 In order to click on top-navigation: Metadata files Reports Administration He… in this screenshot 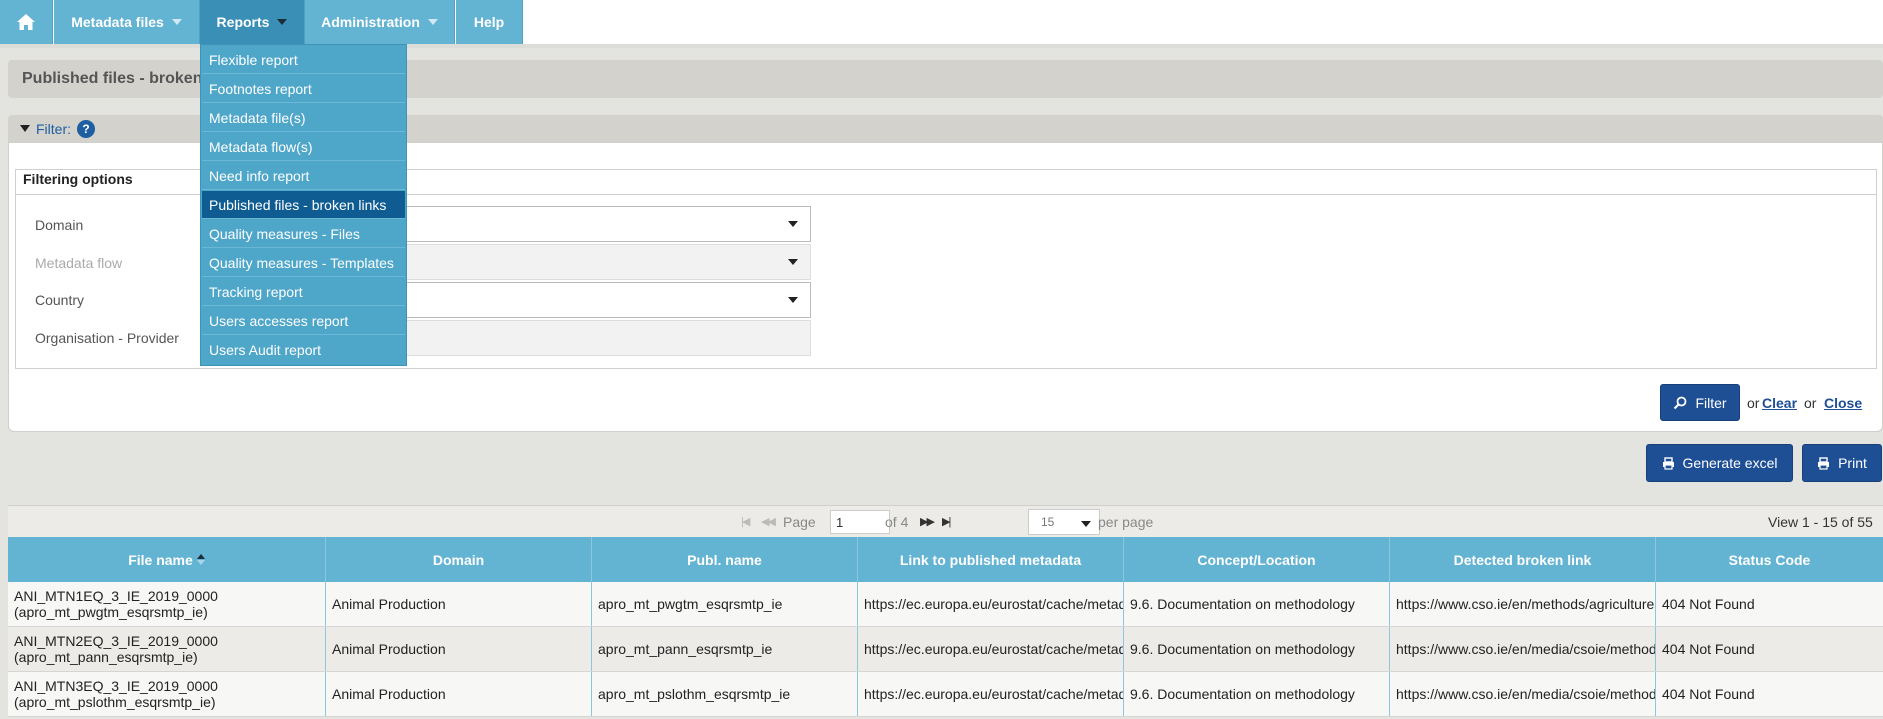, I will do `click(941, 24)`.